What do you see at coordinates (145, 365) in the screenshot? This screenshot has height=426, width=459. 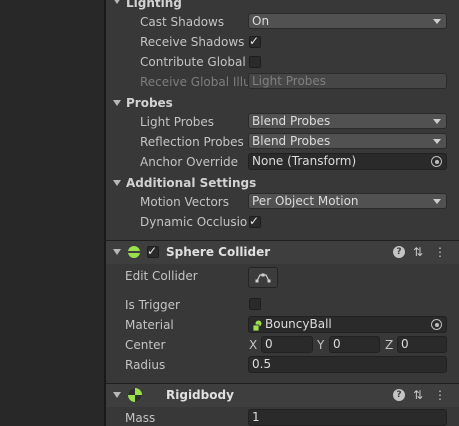 I see `radius-label: Radius` at bounding box center [145, 365].